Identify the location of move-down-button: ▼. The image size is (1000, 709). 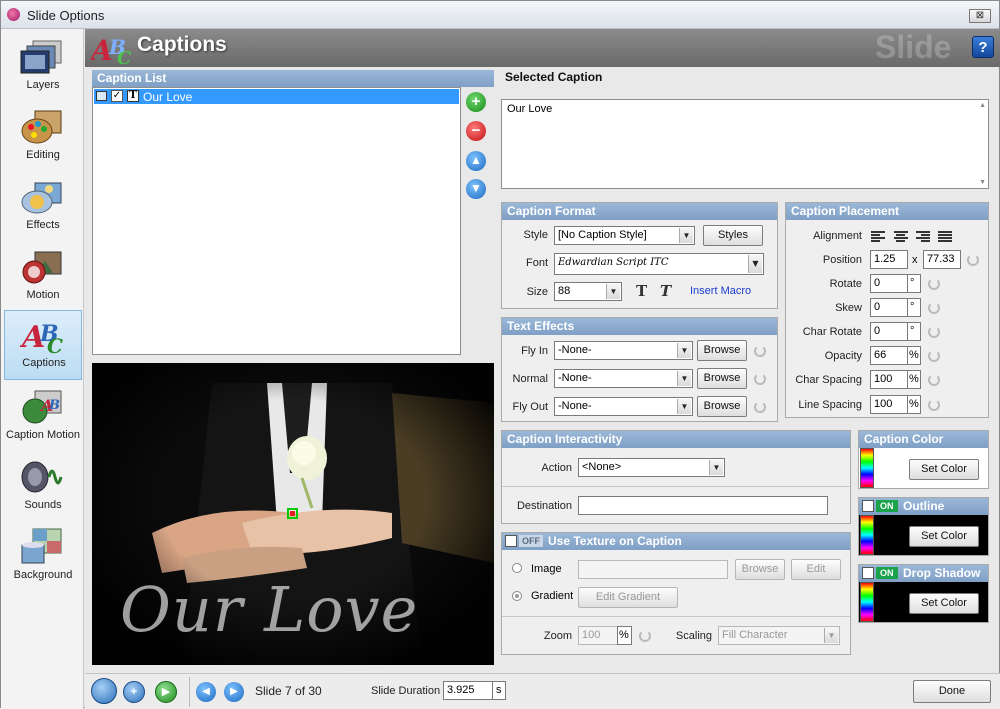
(476, 189).